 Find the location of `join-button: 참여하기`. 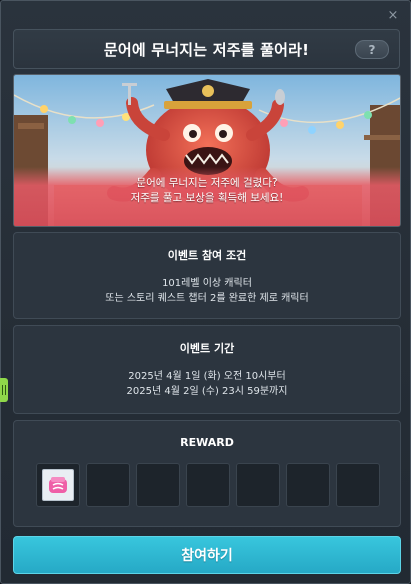

join-button: 참여하기 is located at coordinates (207, 555).